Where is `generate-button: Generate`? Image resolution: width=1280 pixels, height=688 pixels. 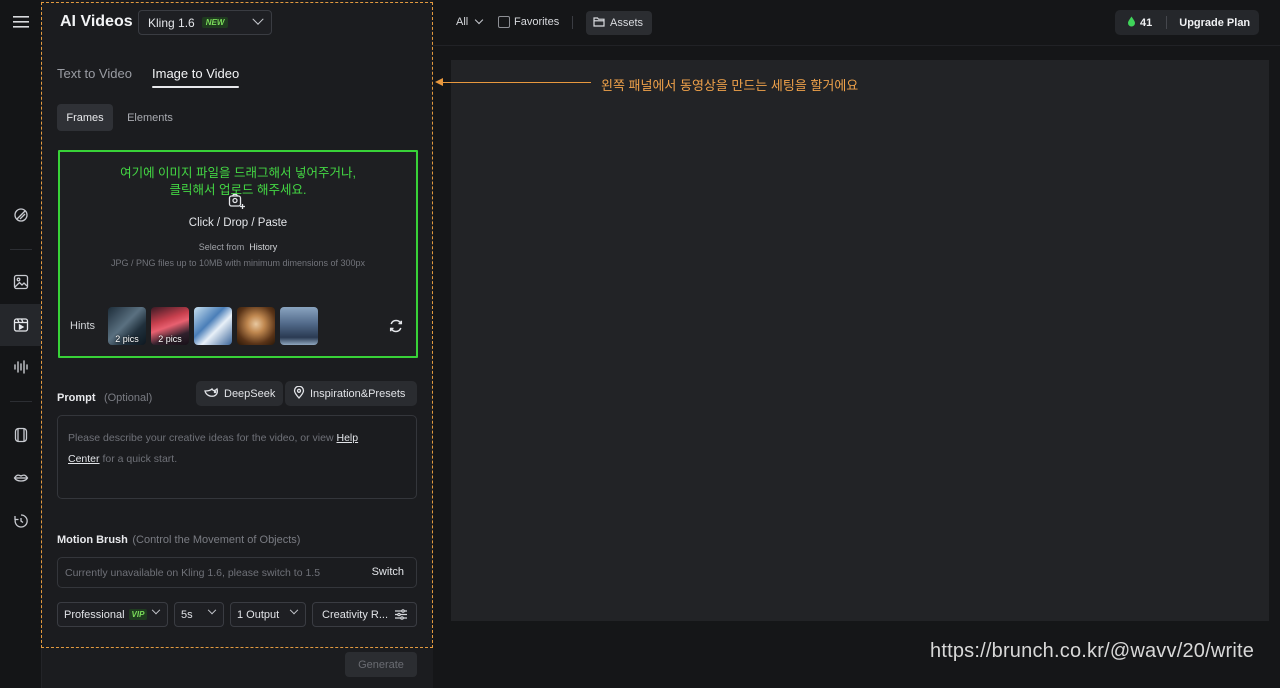
generate-button: Generate is located at coordinates (381, 664).